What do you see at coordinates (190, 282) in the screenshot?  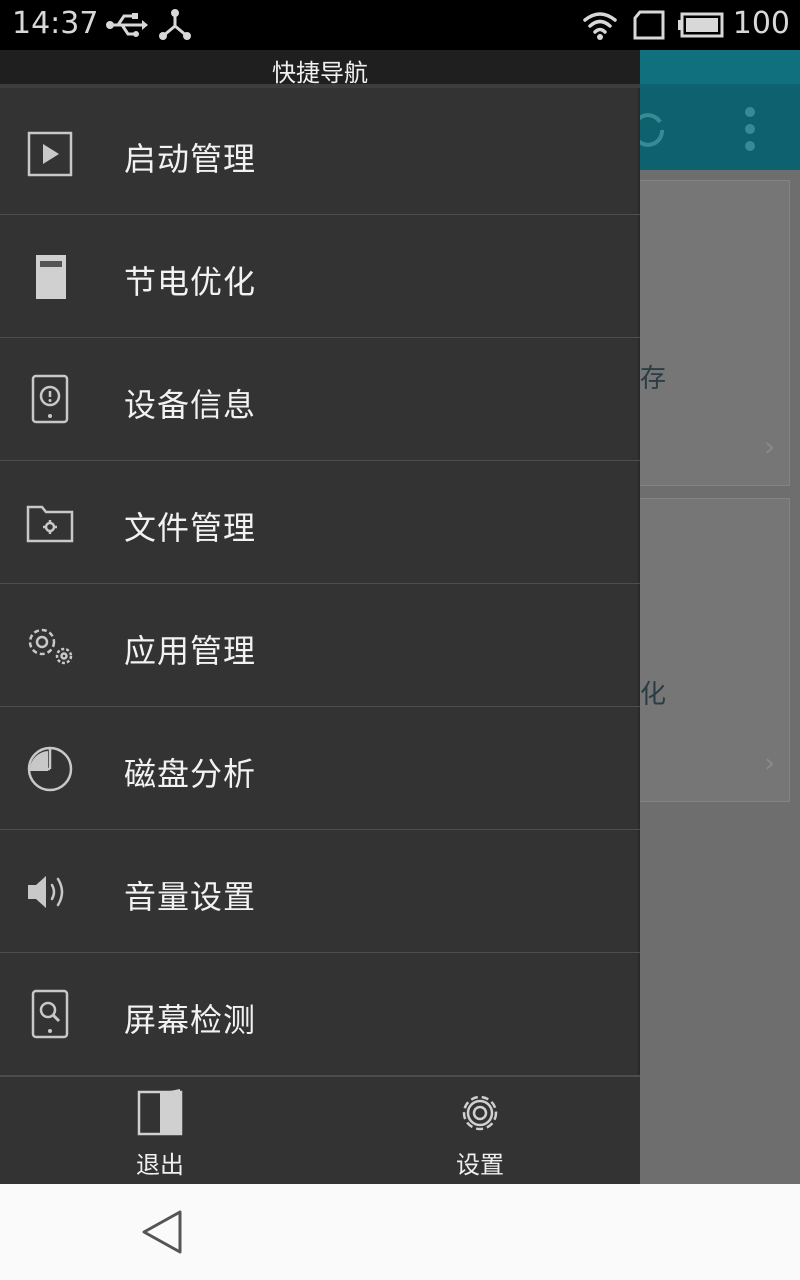 I see `menu-item-label: 节电优化` at bounding box center [190, 282].